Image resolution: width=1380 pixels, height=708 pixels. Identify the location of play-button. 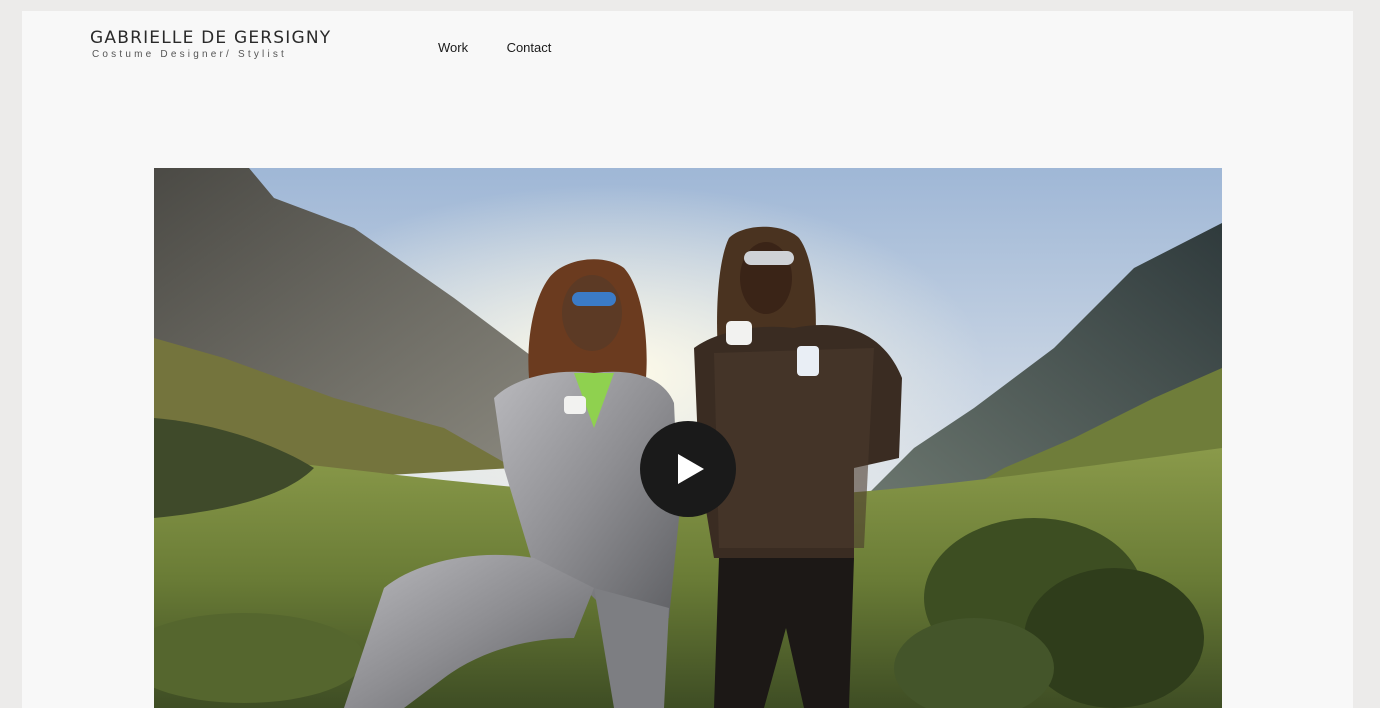
(688, 469).